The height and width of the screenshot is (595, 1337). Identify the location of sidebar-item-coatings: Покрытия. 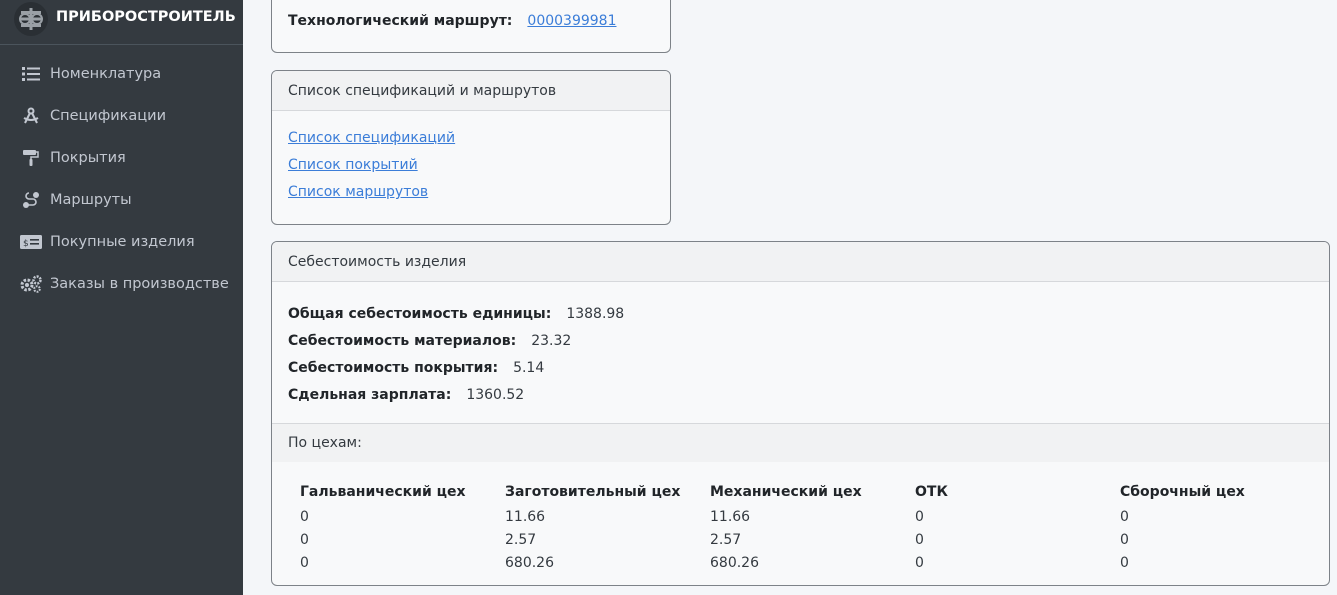
(121, 158).